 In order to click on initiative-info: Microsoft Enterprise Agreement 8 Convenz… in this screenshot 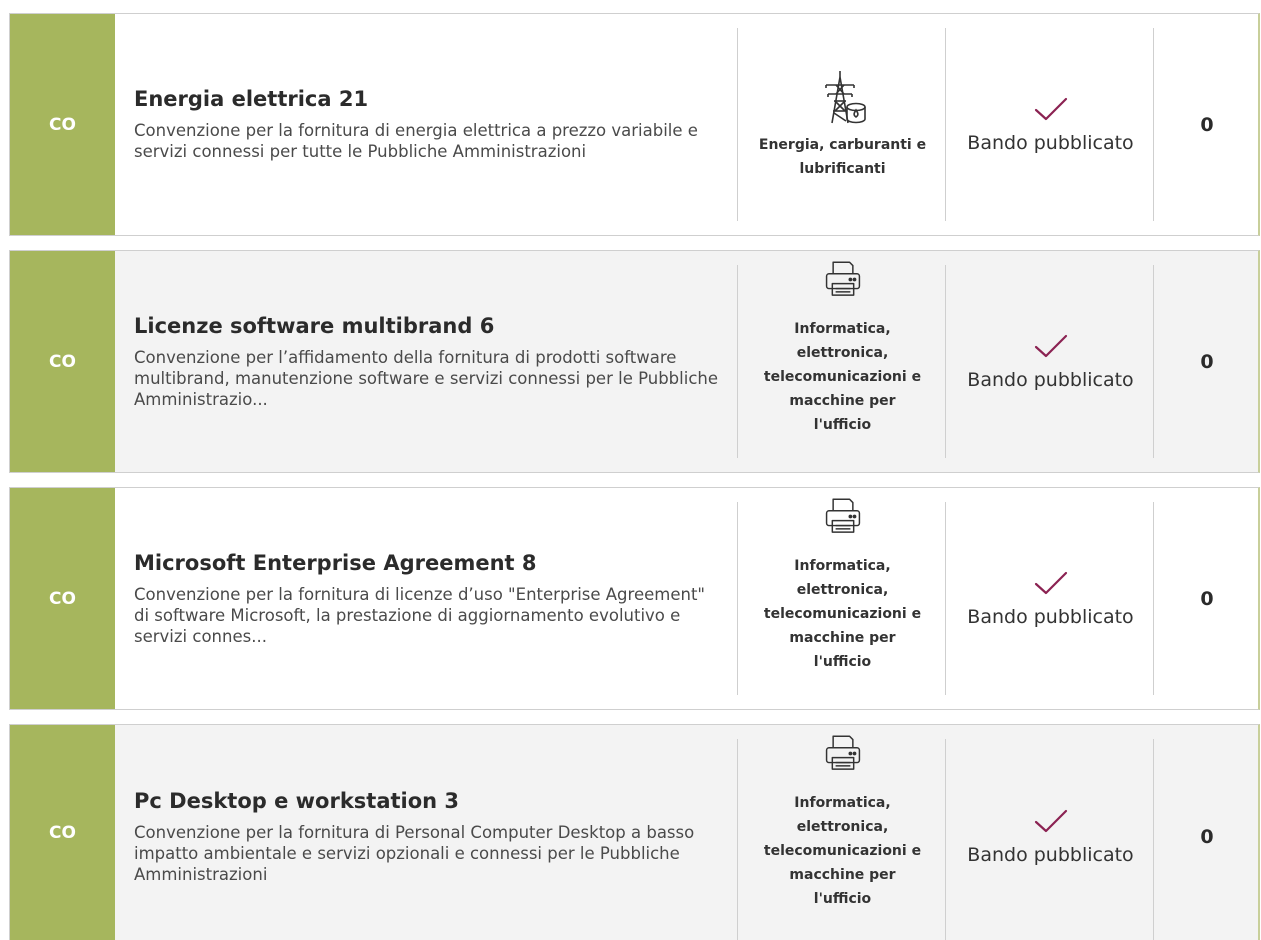, I will do `click(429, 598)`.